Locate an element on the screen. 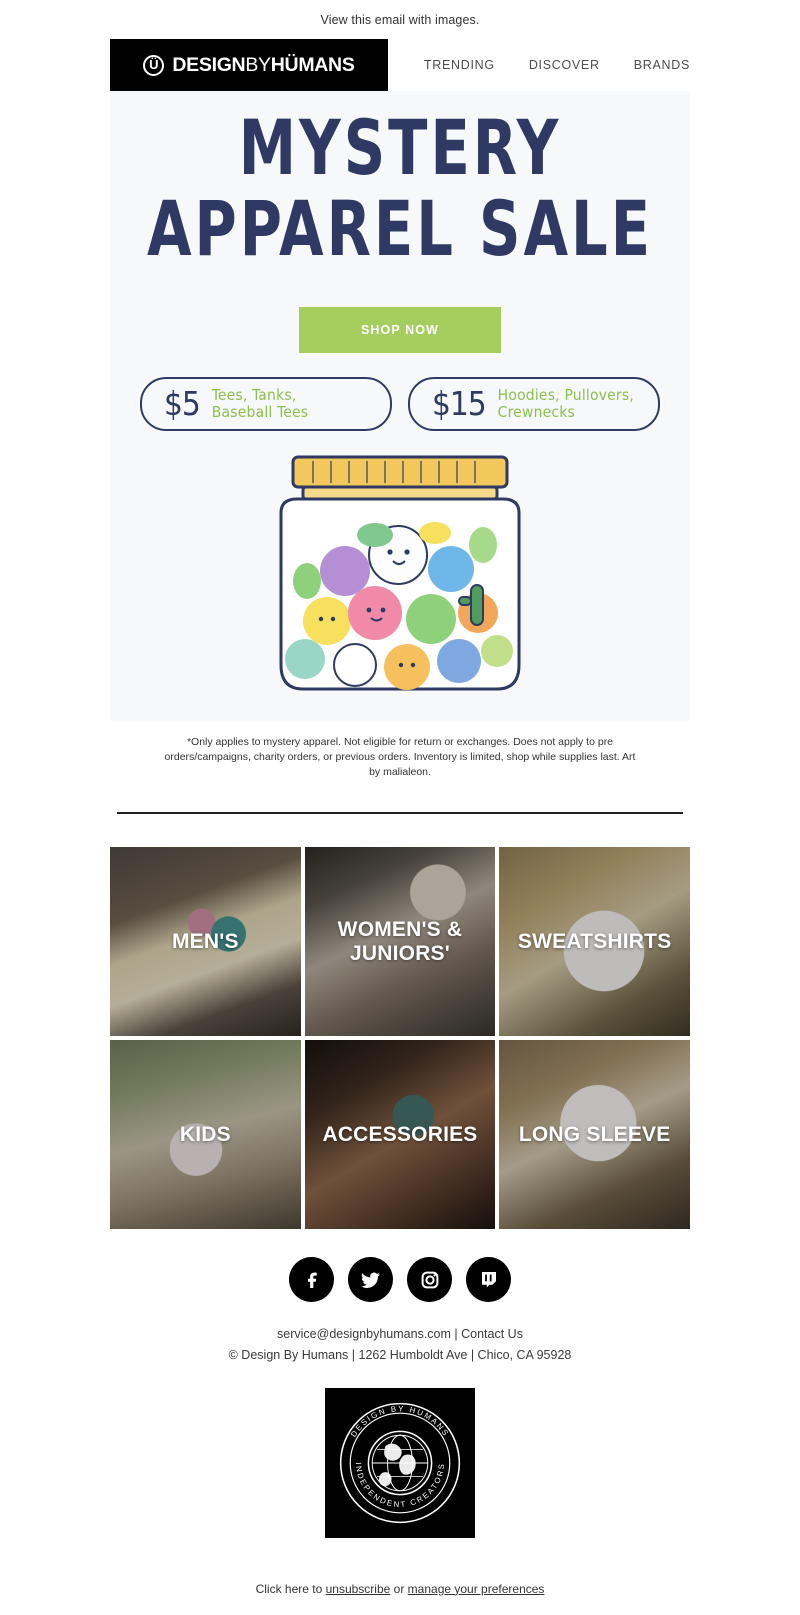 Image resolution: width=800 pixels, height=1615 pixels. price-desc-15: Hoodies, Pullovers, Crewnecks is located at coordinates (566, 403).